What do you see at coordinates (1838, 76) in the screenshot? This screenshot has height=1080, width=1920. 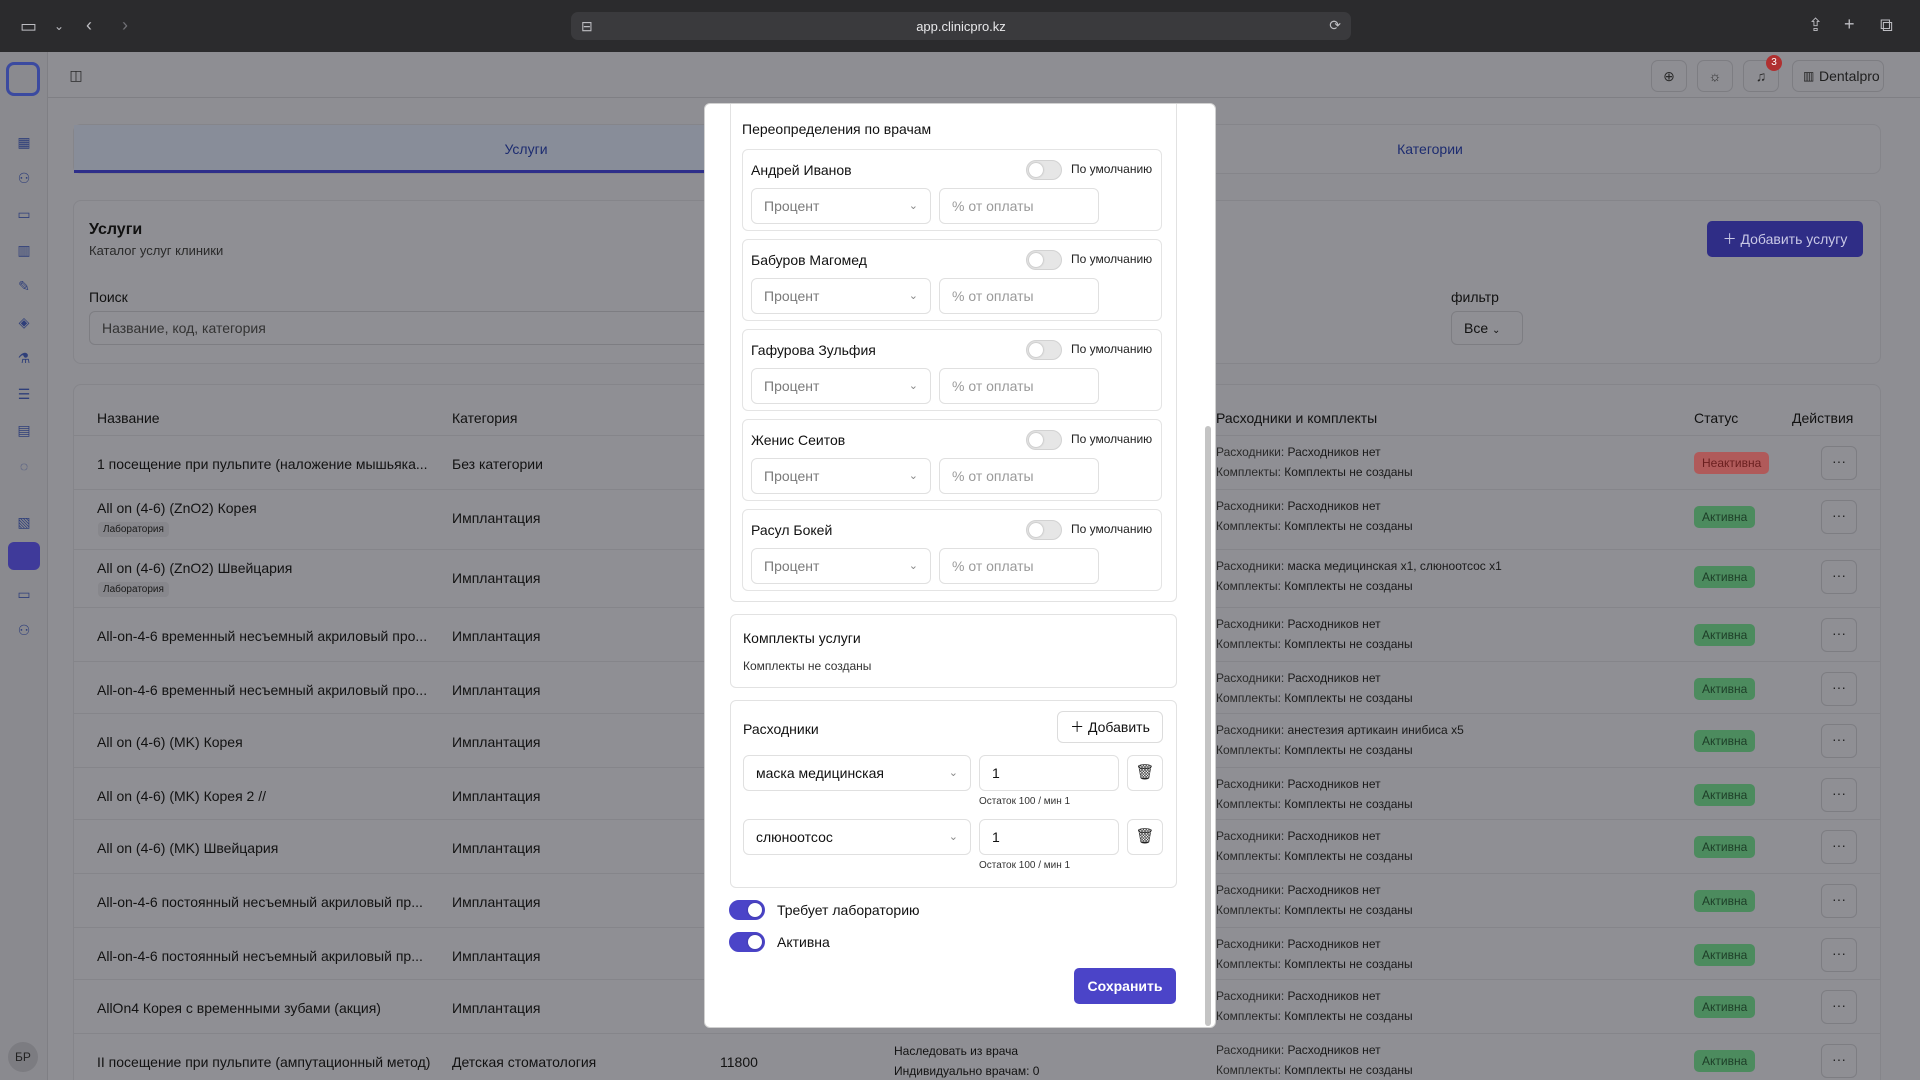 I see `clinic-switcher: ▥ Dentalpro` at bounding box center [1838, 76].